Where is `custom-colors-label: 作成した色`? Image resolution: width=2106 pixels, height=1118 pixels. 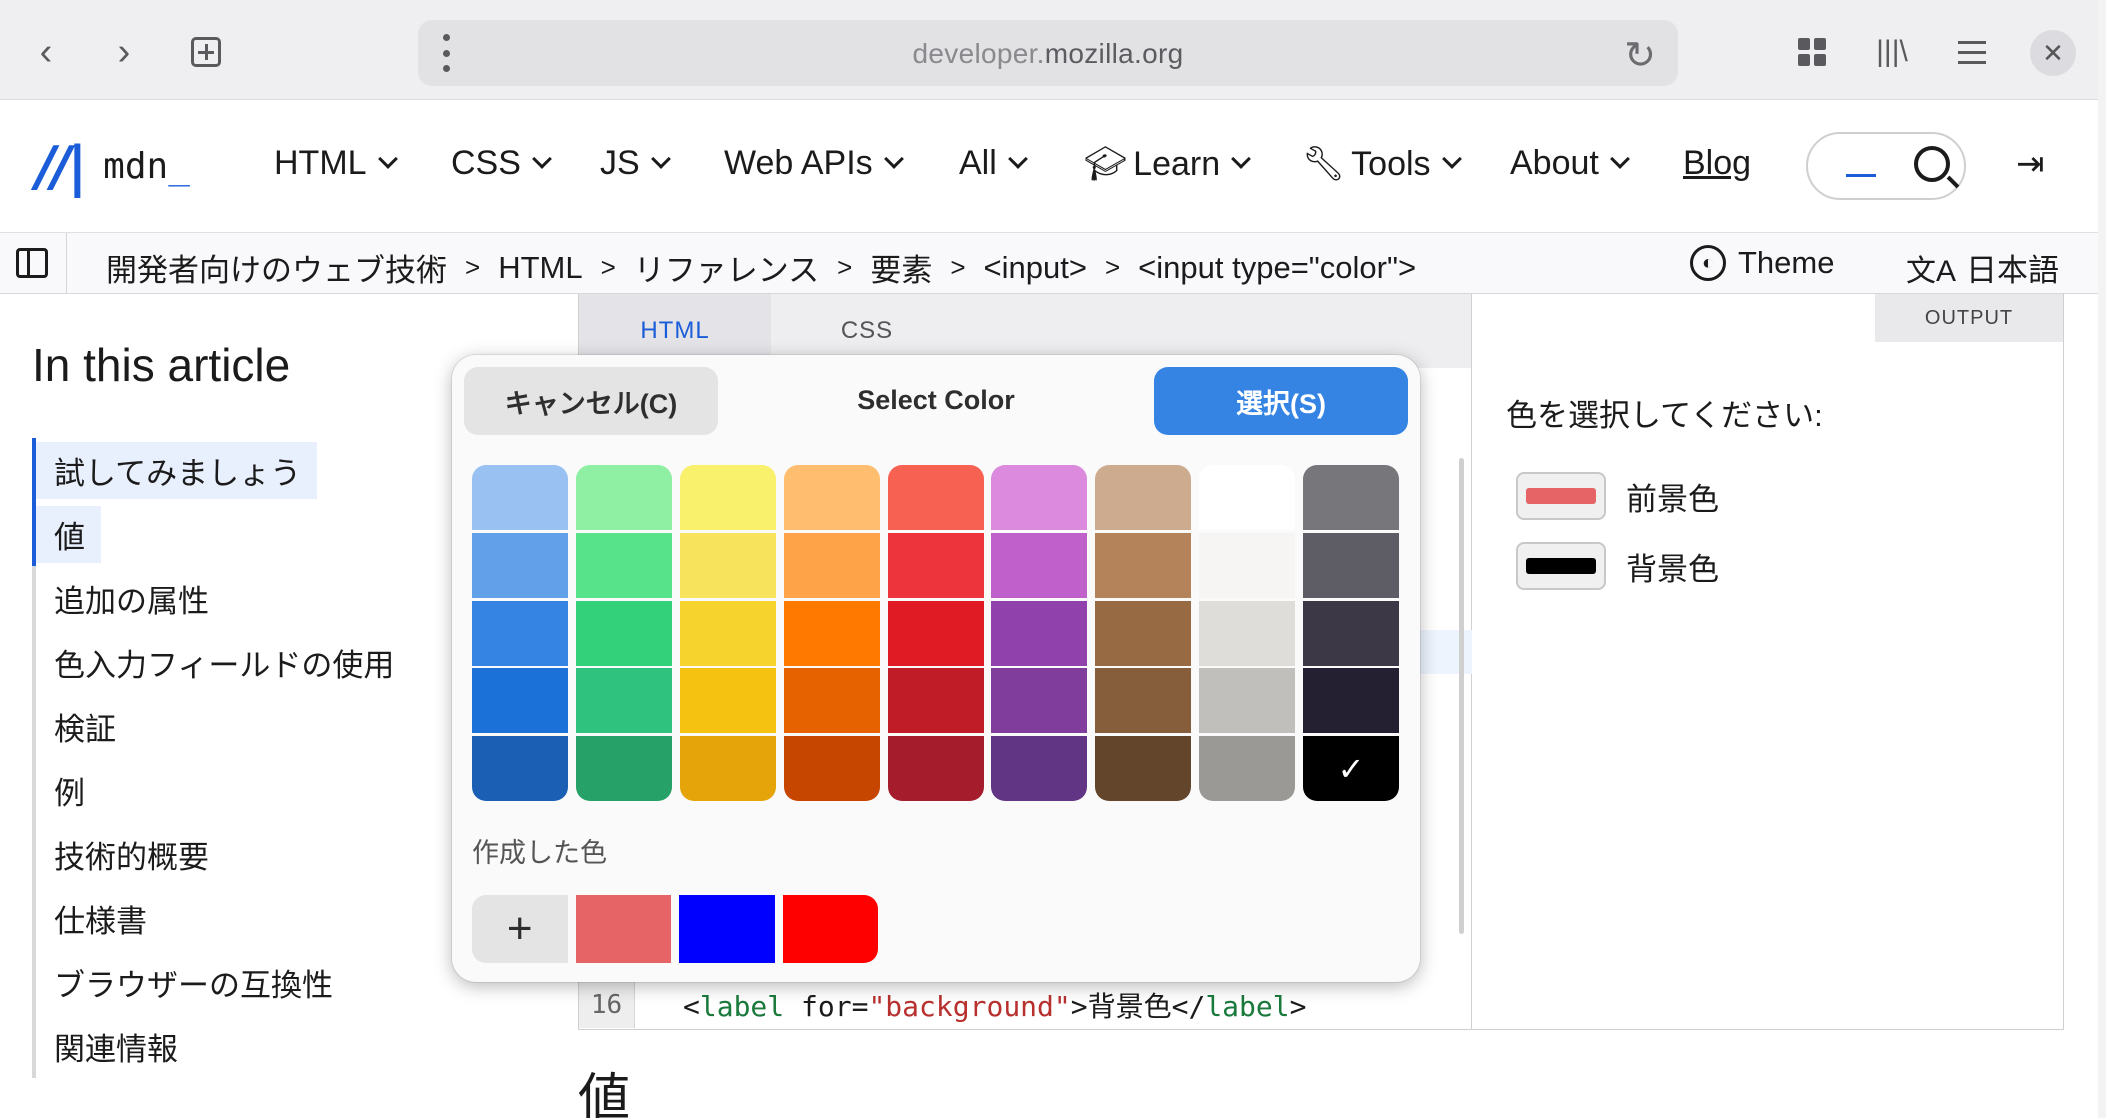 custom-colors-label: 作成した色 is located at coordinates (539, 853).